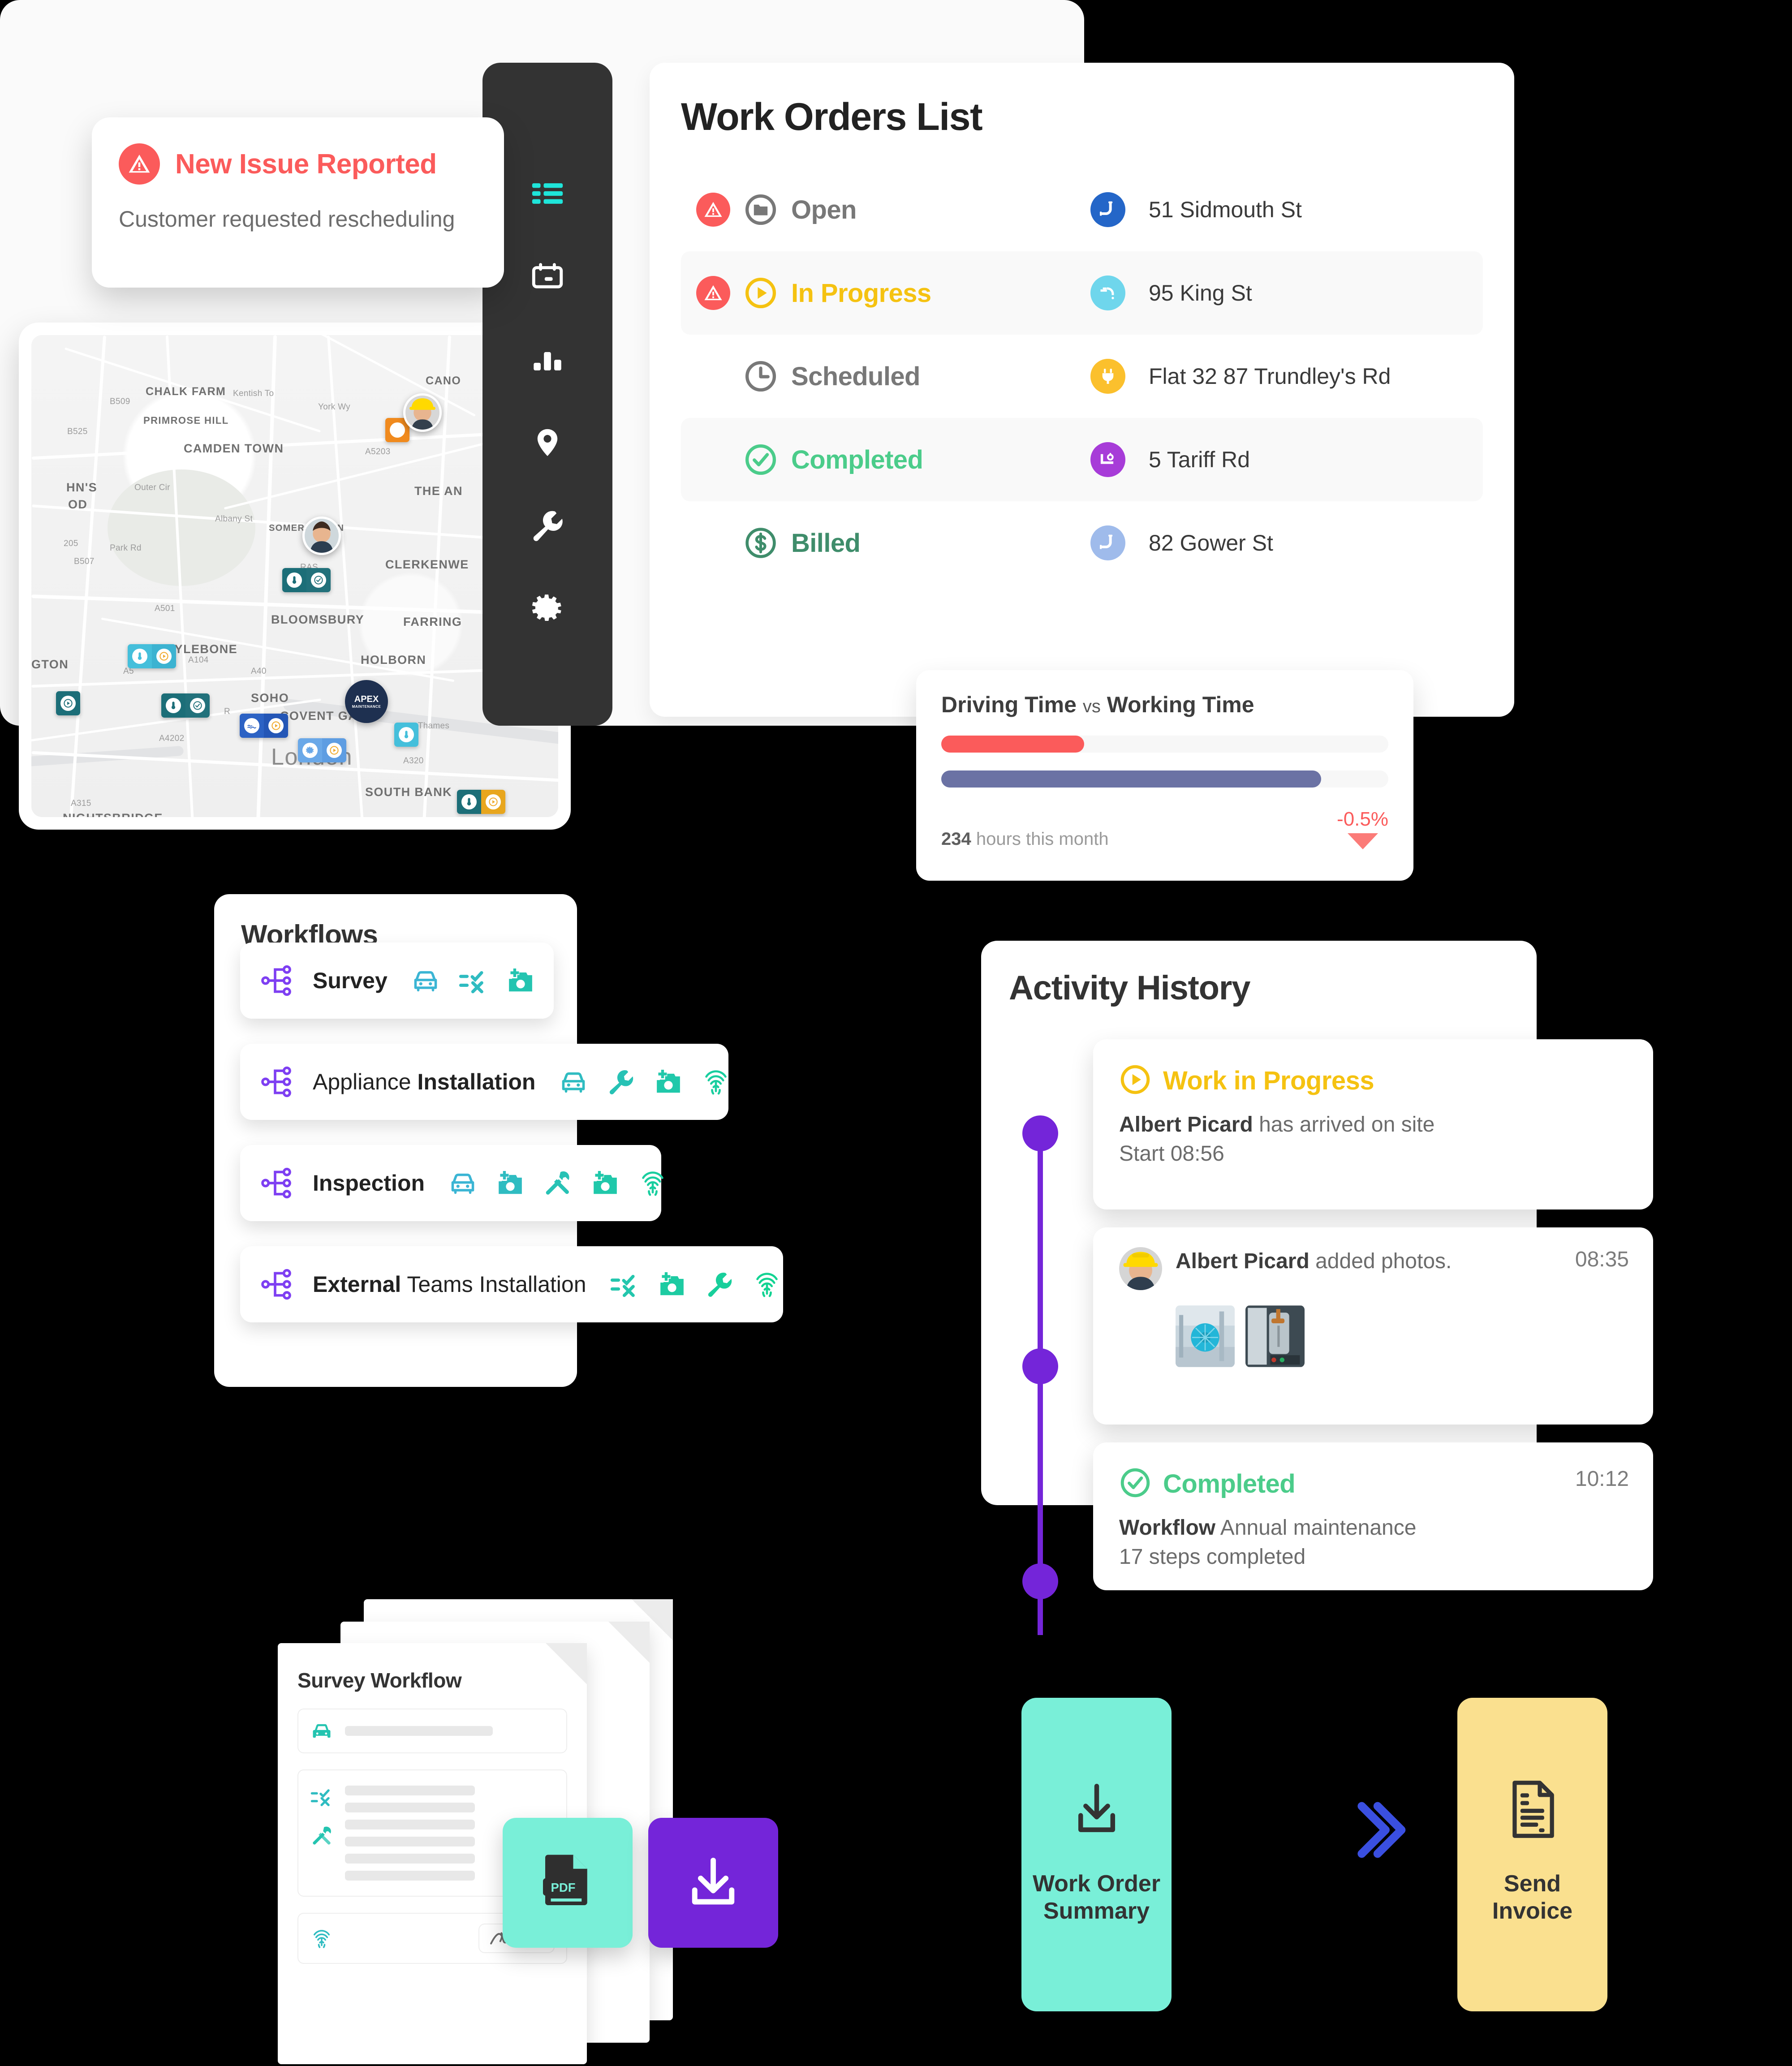 The width and height of the screenshot is (1792, 2066). I want to click on map-road-label: A501, so click(165, 608).